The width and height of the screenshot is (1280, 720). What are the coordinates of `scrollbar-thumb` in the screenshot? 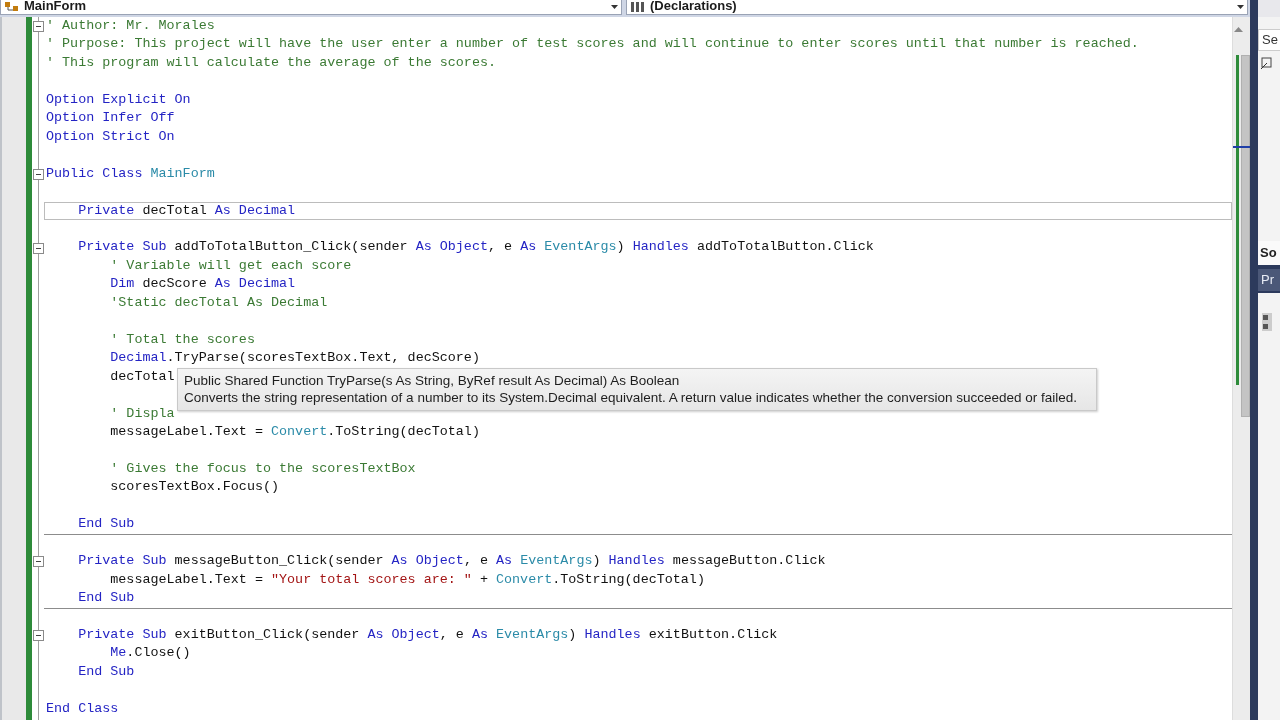 It's located at (1245, 236).